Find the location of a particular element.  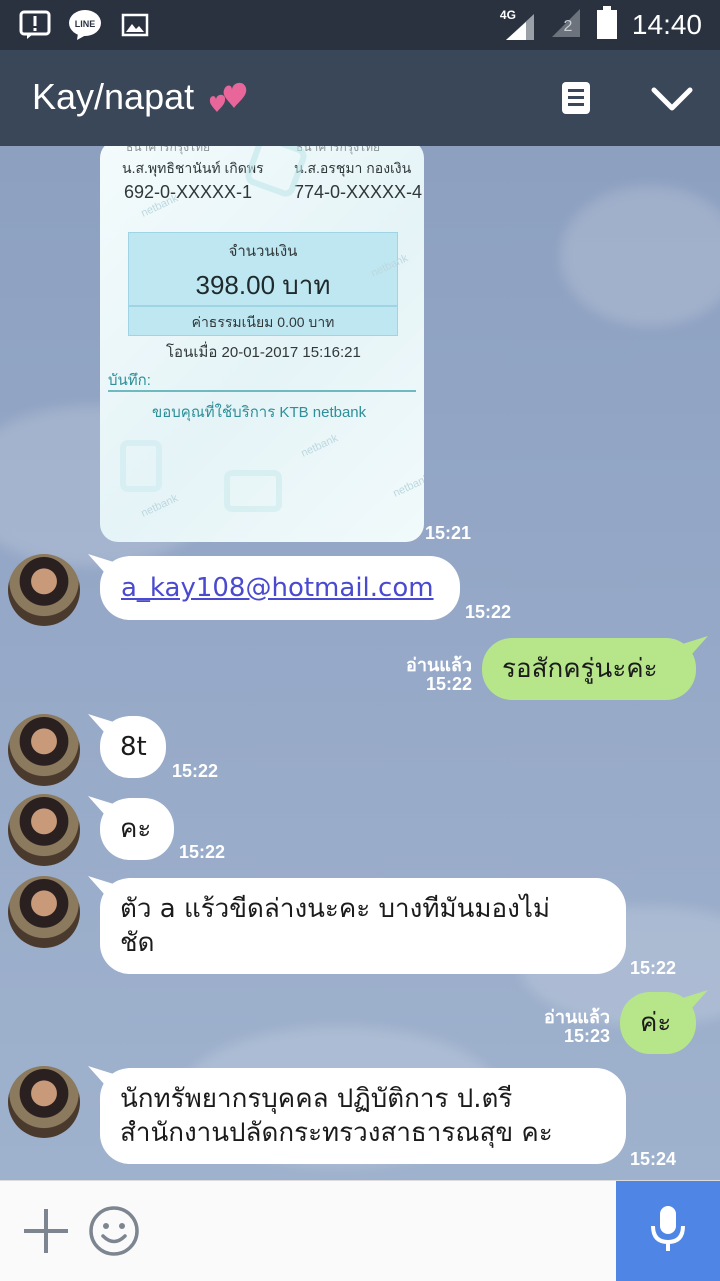

message-text: ค่ะ is located at coordinates (656, 1023).